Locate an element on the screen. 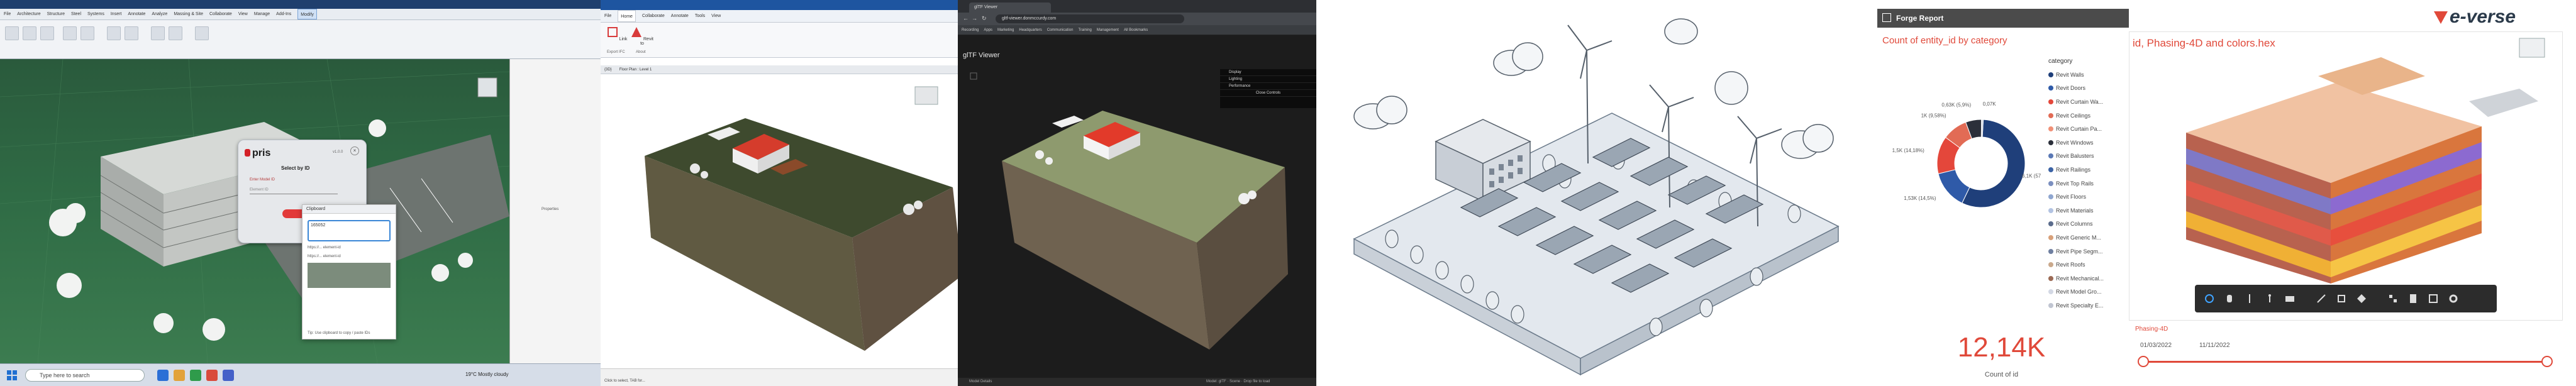 The image size is (2576, 386). settings-gear-icon is located at coordinates (2453, 298).